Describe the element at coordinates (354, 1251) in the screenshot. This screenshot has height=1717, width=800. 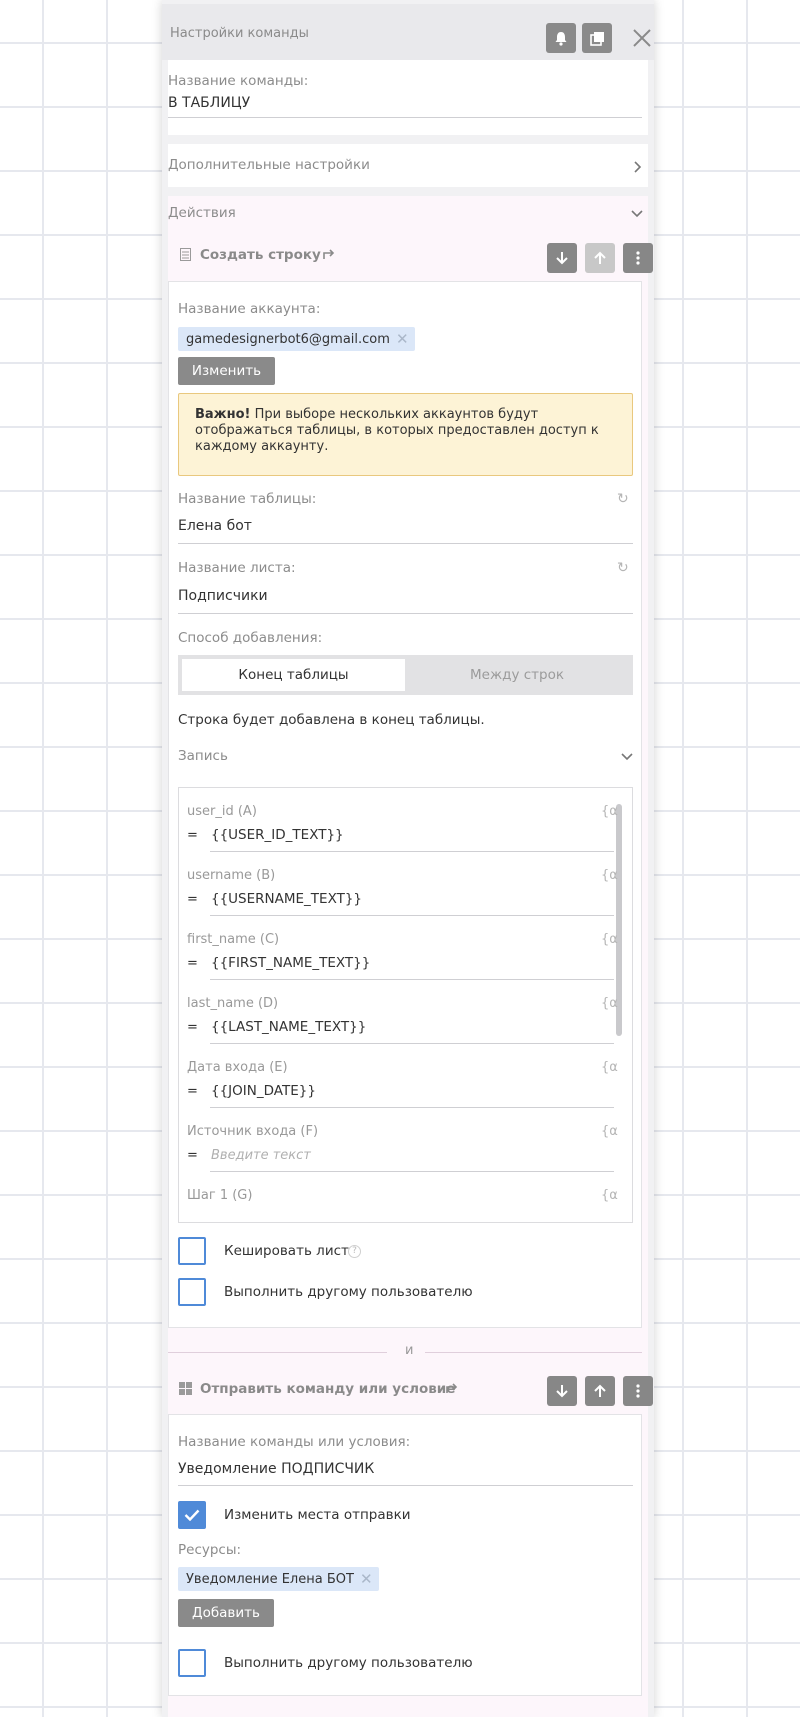
I see `help-icon: ?` at that location.